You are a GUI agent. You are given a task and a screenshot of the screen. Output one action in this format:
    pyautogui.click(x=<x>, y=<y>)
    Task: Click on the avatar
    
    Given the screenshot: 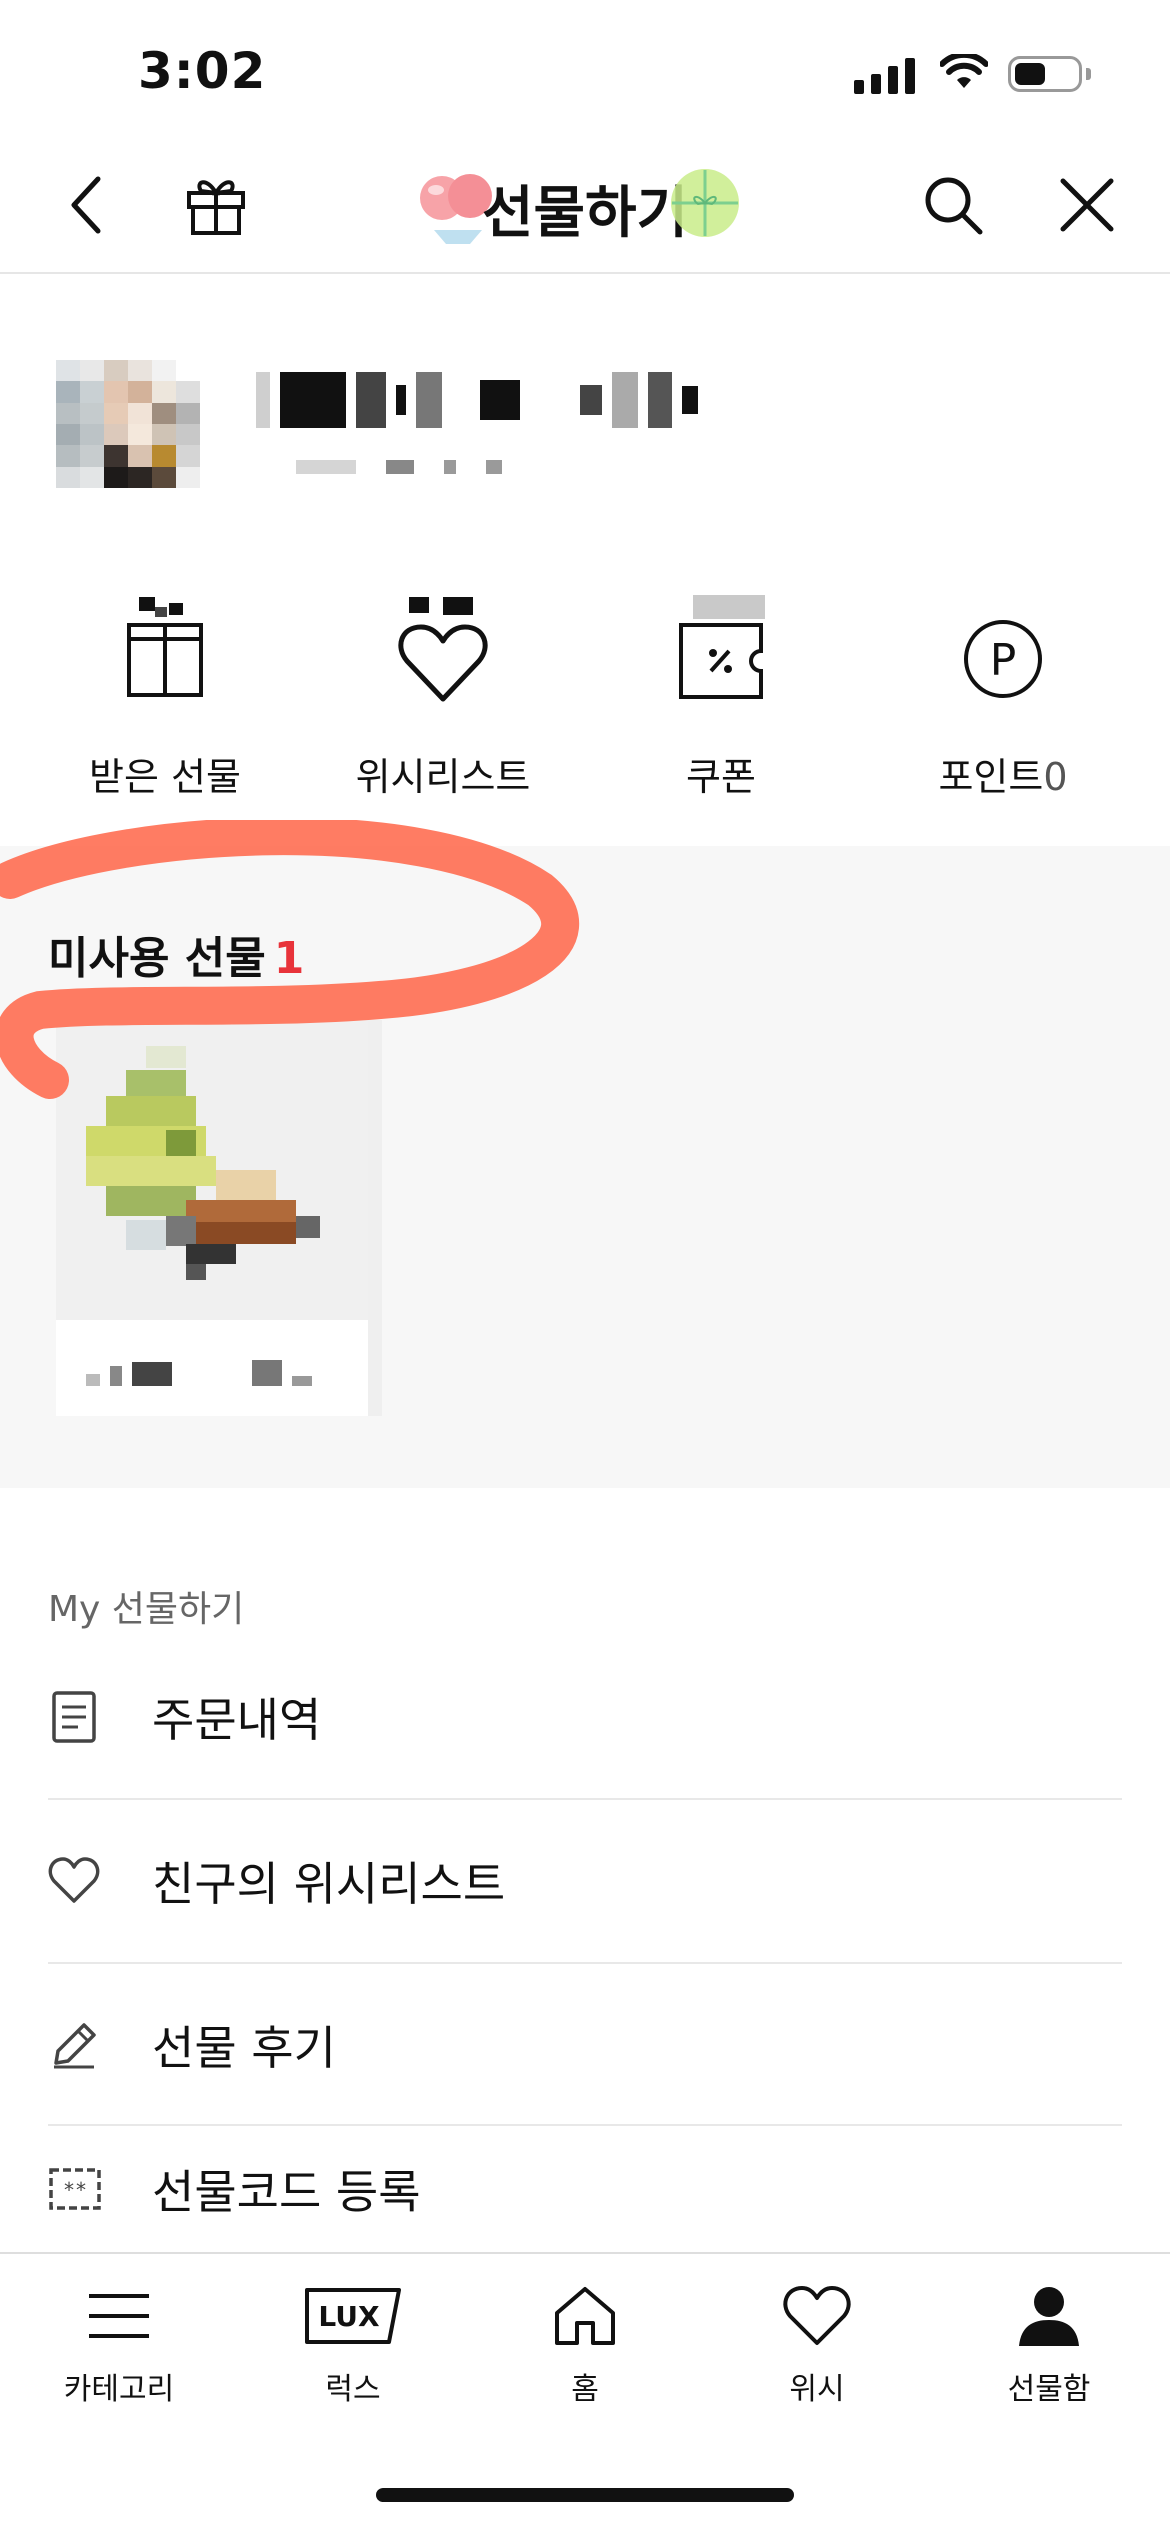 What is the action you would take?
    pyautogui.click(x=128, y=424)
    